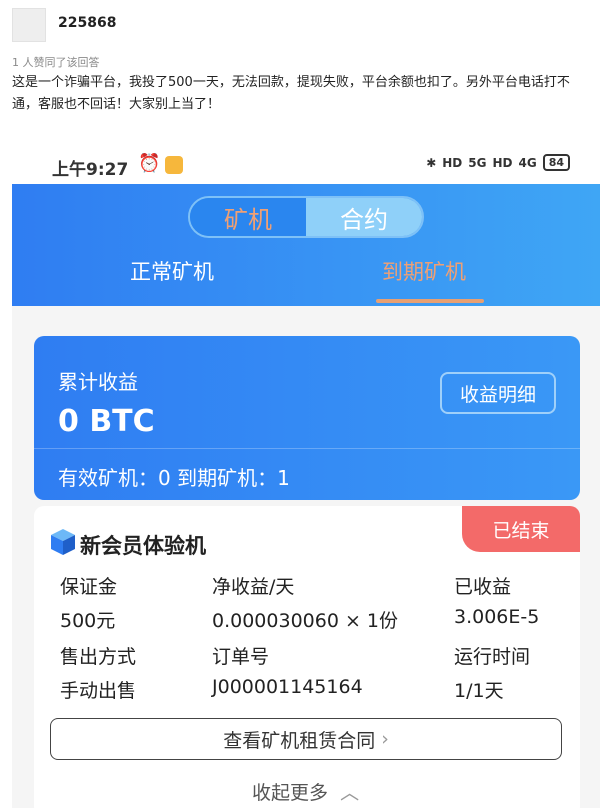 The width and height of the screenshot is (604, 808). Describe the element at coordinates (430, 301) in the screenshot. I see `tab-indicator` at that location.